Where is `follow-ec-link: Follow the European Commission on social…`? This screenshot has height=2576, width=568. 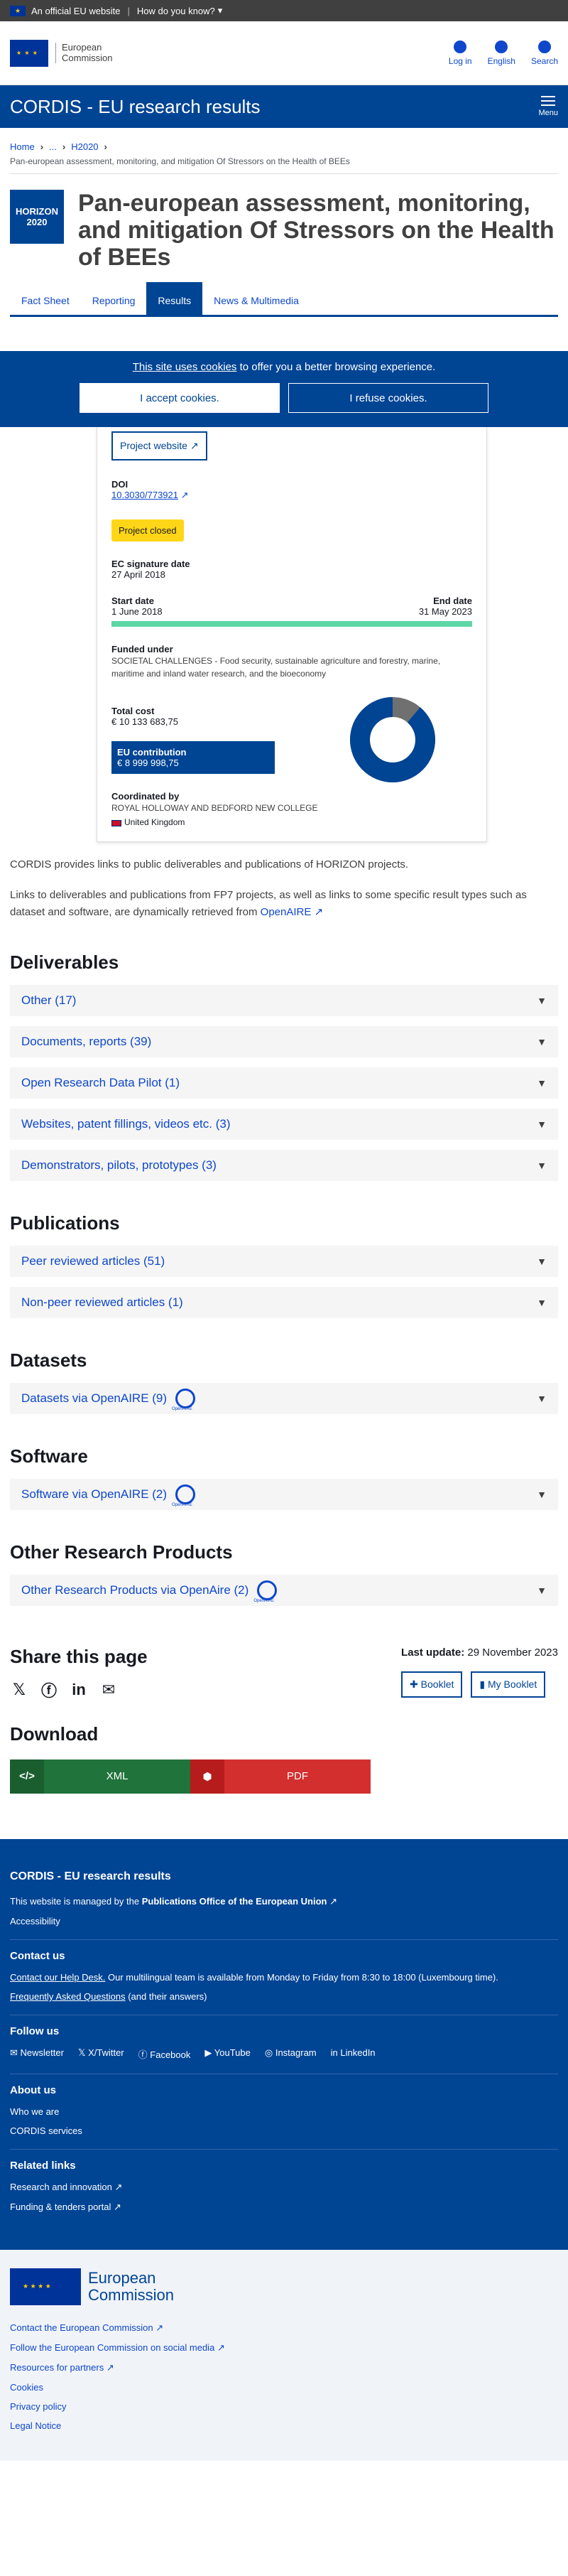 follow-ec-link: Follow the European Commission on social… is located at coordinates (284, 2348).